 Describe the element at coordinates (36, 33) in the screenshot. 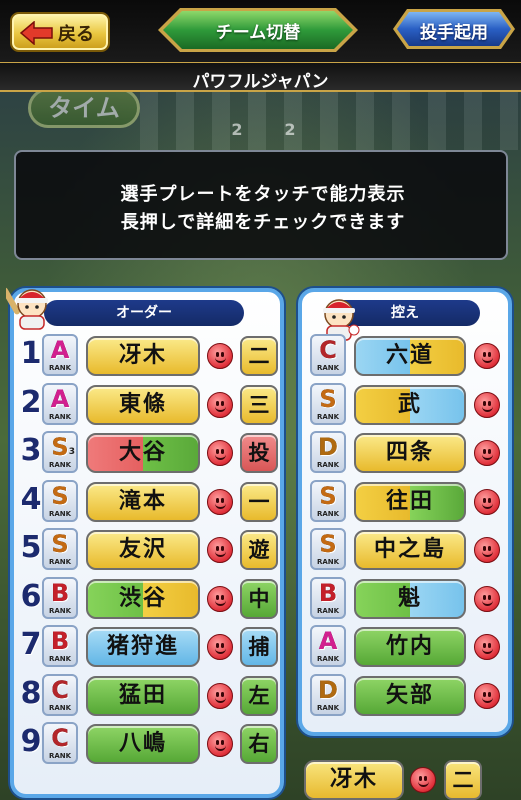

I see `arrow-left-icon` at that location.